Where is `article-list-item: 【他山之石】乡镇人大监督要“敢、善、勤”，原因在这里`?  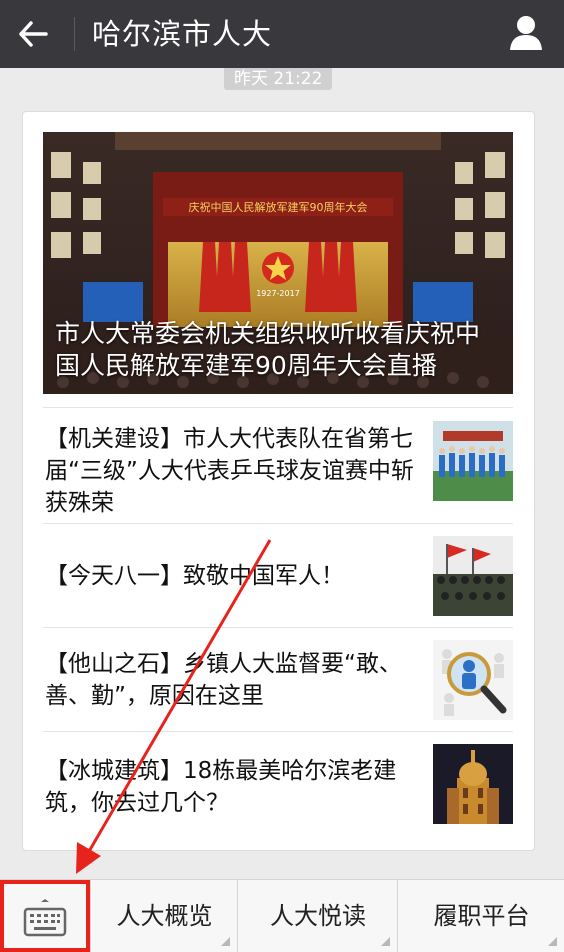
article-list-item: 【他山之石】乡镇人大监督要“敢、善、勤”，原因在这里 is located at coordinates (278, 679).